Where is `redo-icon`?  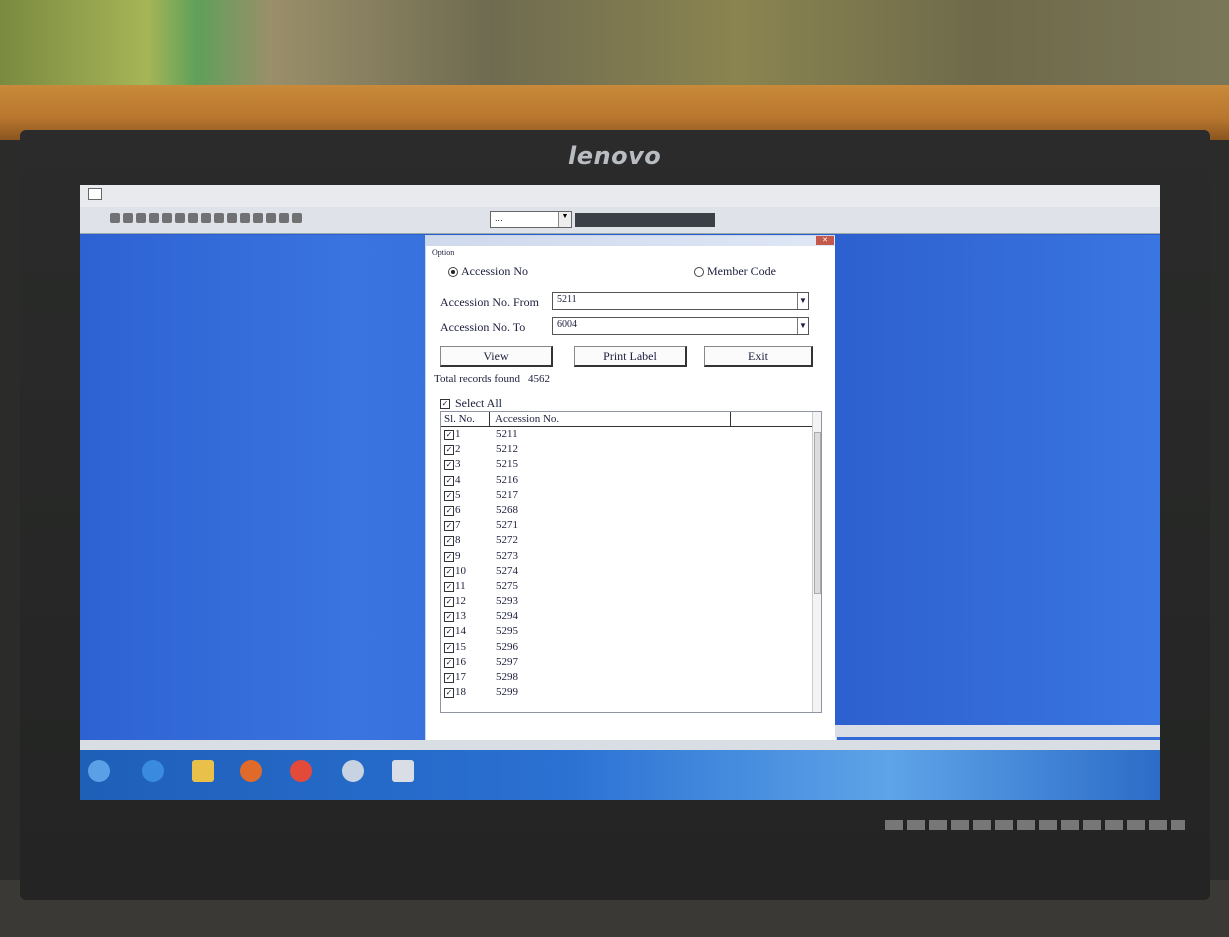
redo-icon is located at coordinates (271, 218).